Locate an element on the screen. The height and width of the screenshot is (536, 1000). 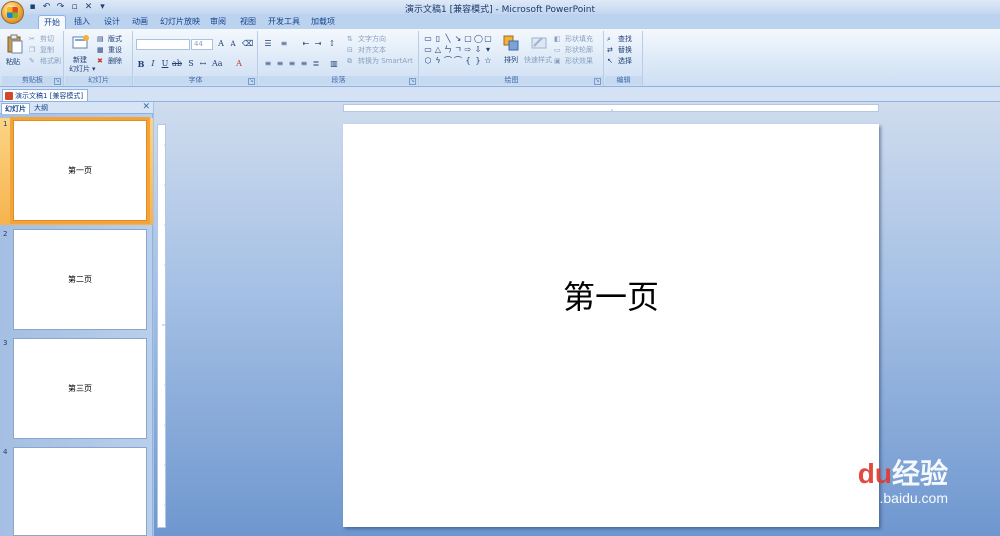
justify-icon: ≡ is located at coordinates (304, 64).